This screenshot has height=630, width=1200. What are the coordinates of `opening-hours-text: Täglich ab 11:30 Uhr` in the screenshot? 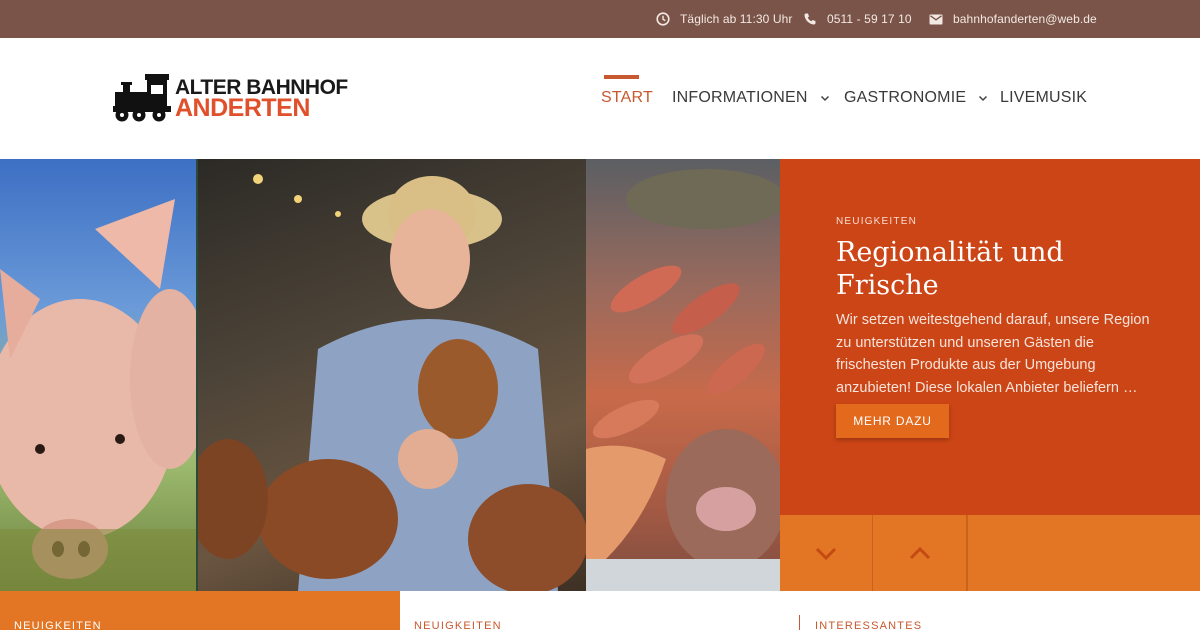 It's located at (736, 19).